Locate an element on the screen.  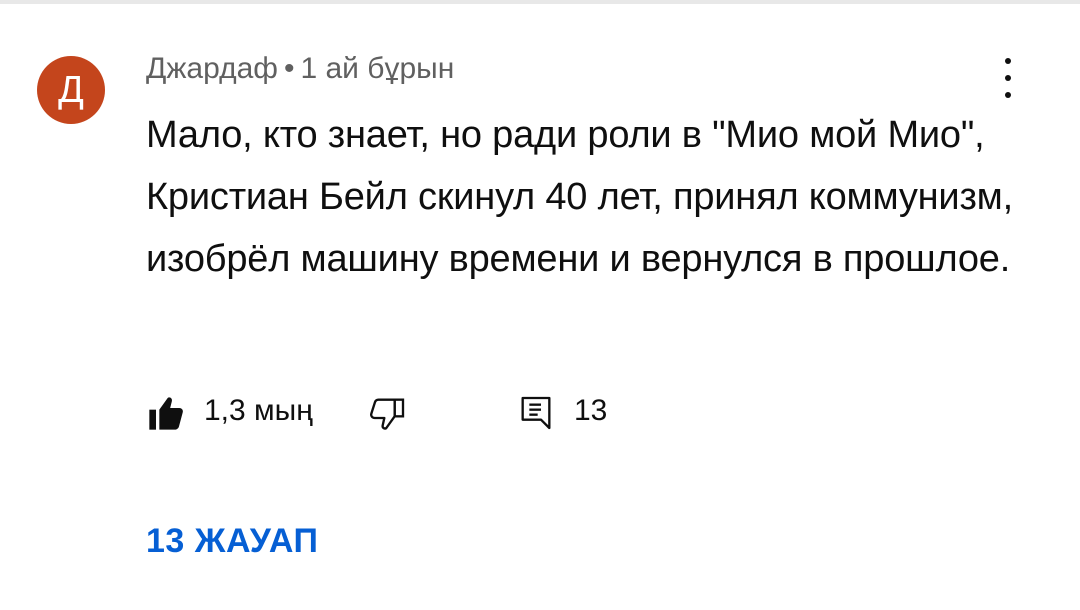
thumbs-down-outline-icon is located at coordinates (387, 414).